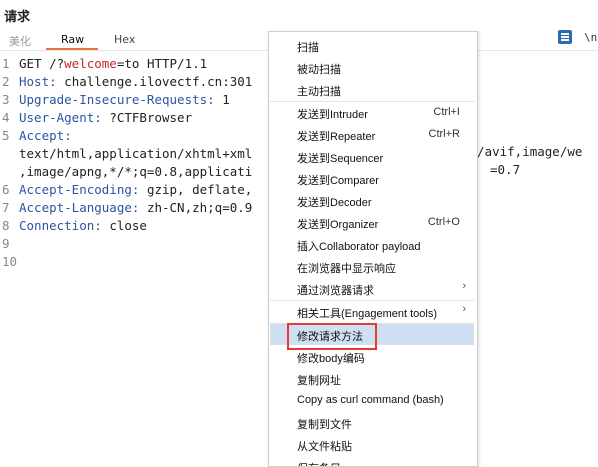 This screenshot has width=598, height=467. Describe the element at coordinates (196, 189) in the screenshot. I see `line-text: gzip, deflate,` at that location.